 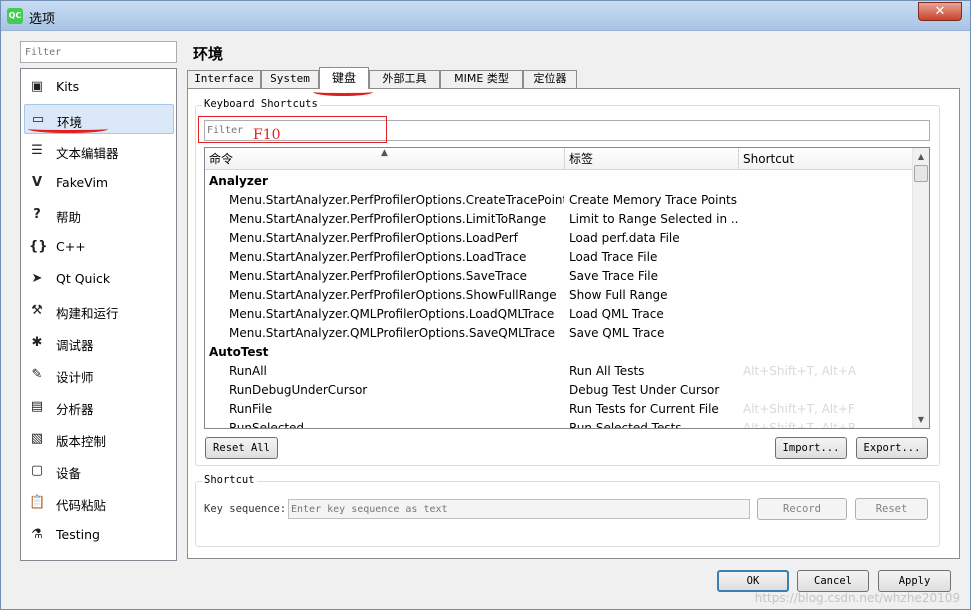 I want to click on sidebar-item: 📋 代码粘贴, so click(x=99, y=503).